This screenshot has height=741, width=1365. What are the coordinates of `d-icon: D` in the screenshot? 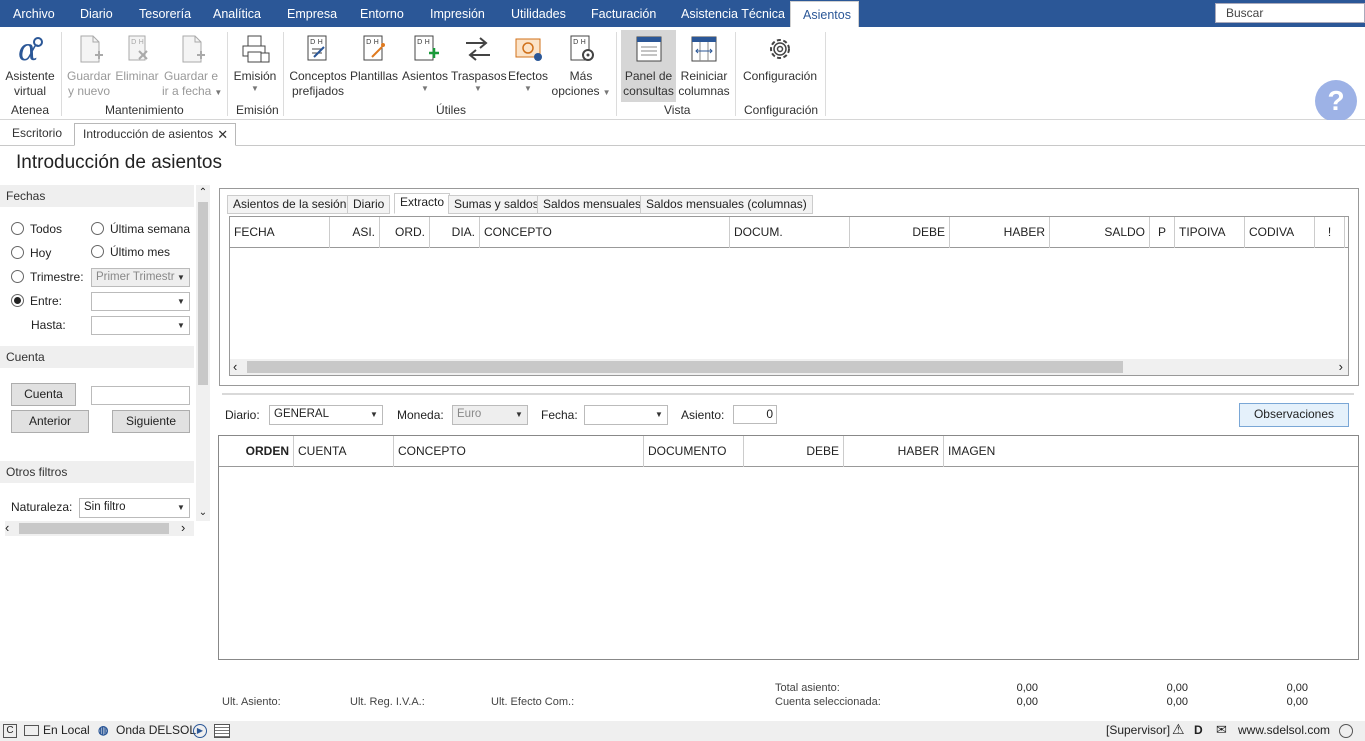 It's located at (1198, 730).